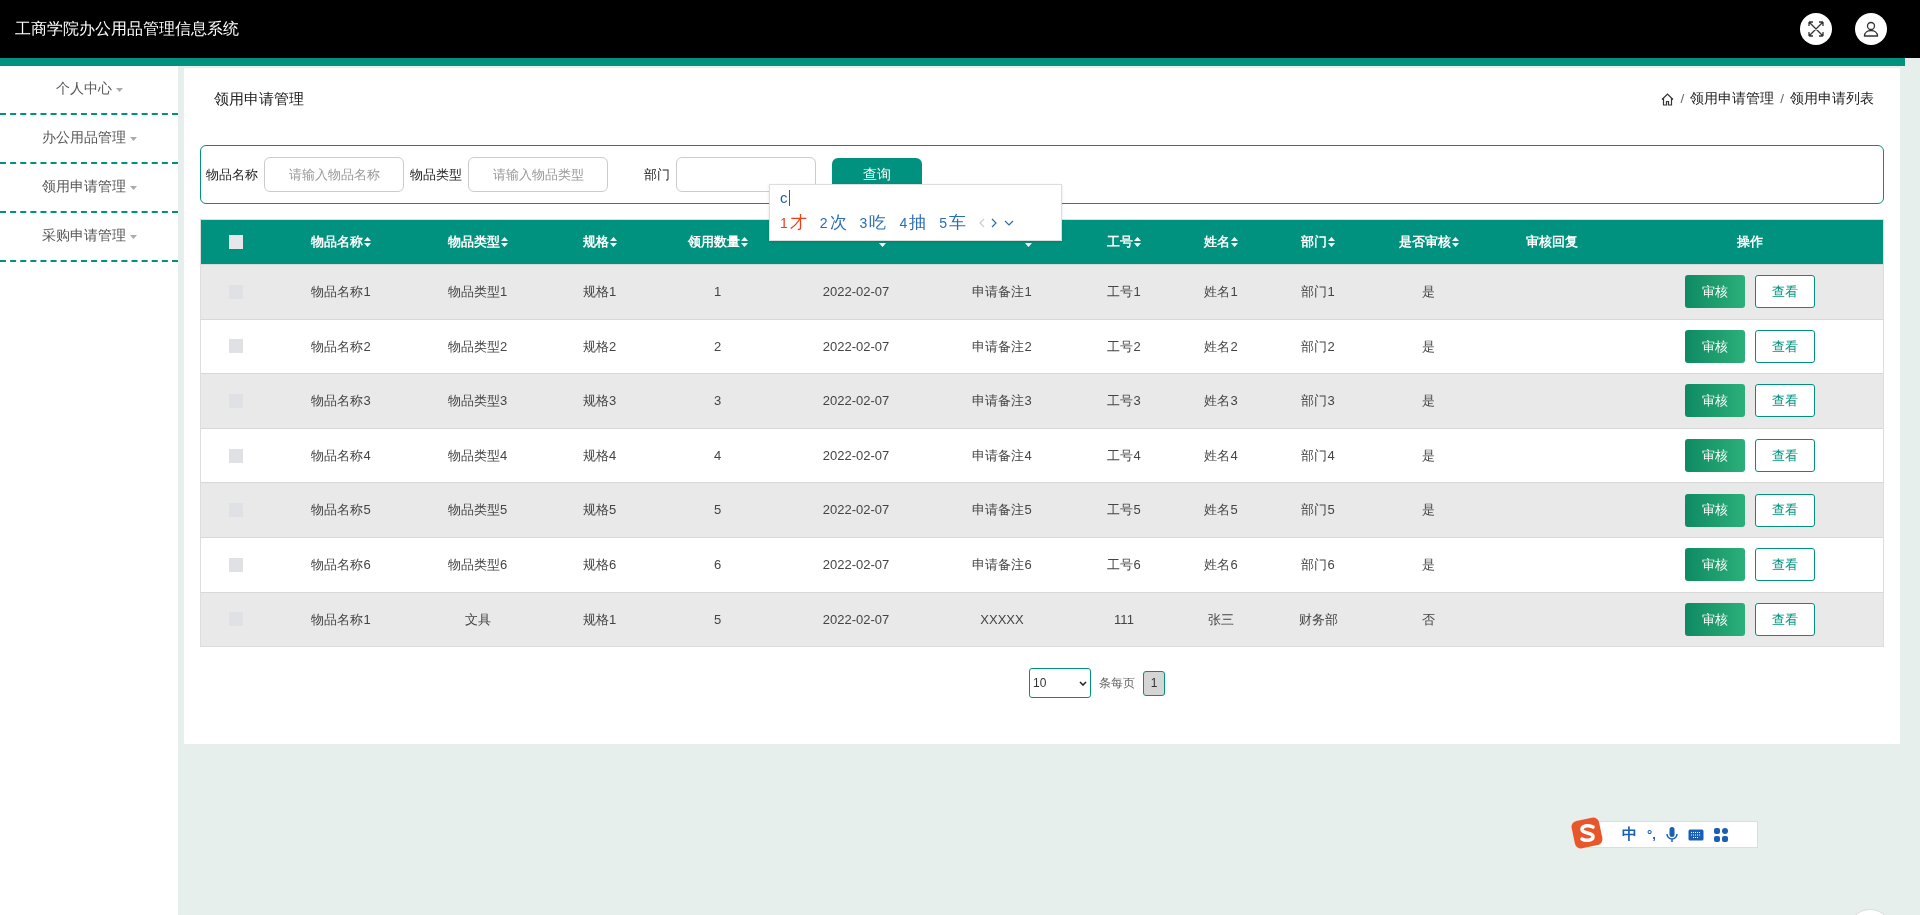 The height and width of the screenshot is (915, 1920). Describe the element at coordinates (1314, 242) in the screenshot. I see `column-header: 部门` at that location.